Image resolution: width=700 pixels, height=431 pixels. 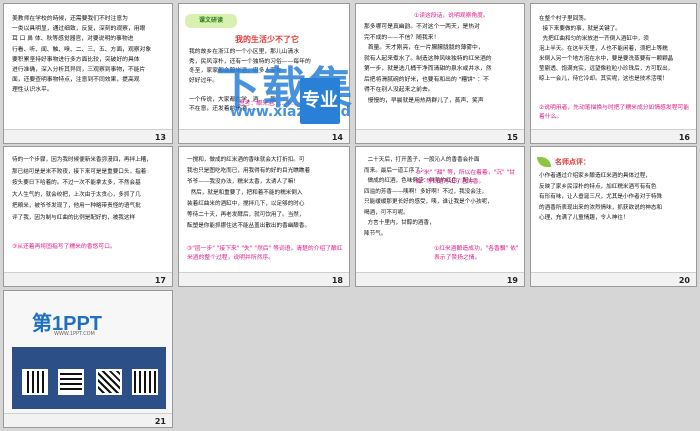 What do you see at coordinates (684, 137) in the screenshot?
I see `slide-number: 16` at bounding box center [684, 137].